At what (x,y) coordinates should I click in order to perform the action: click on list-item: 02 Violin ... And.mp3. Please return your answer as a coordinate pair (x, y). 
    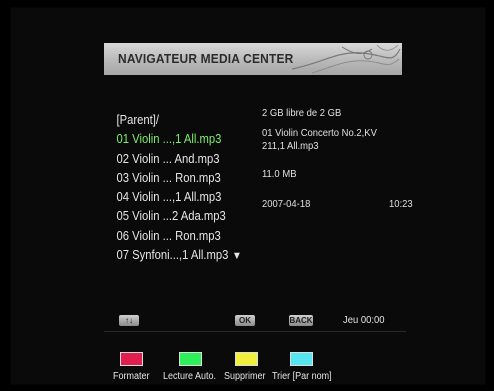
    Looking at the image, I should click on (177, 159).